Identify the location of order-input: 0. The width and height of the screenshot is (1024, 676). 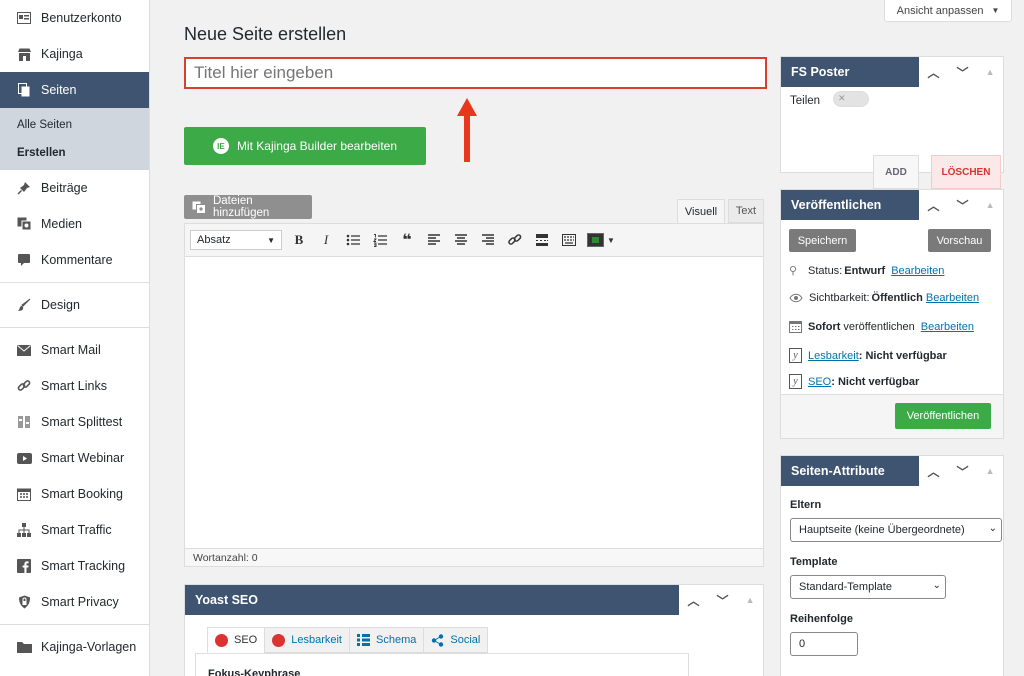
(824, 644).